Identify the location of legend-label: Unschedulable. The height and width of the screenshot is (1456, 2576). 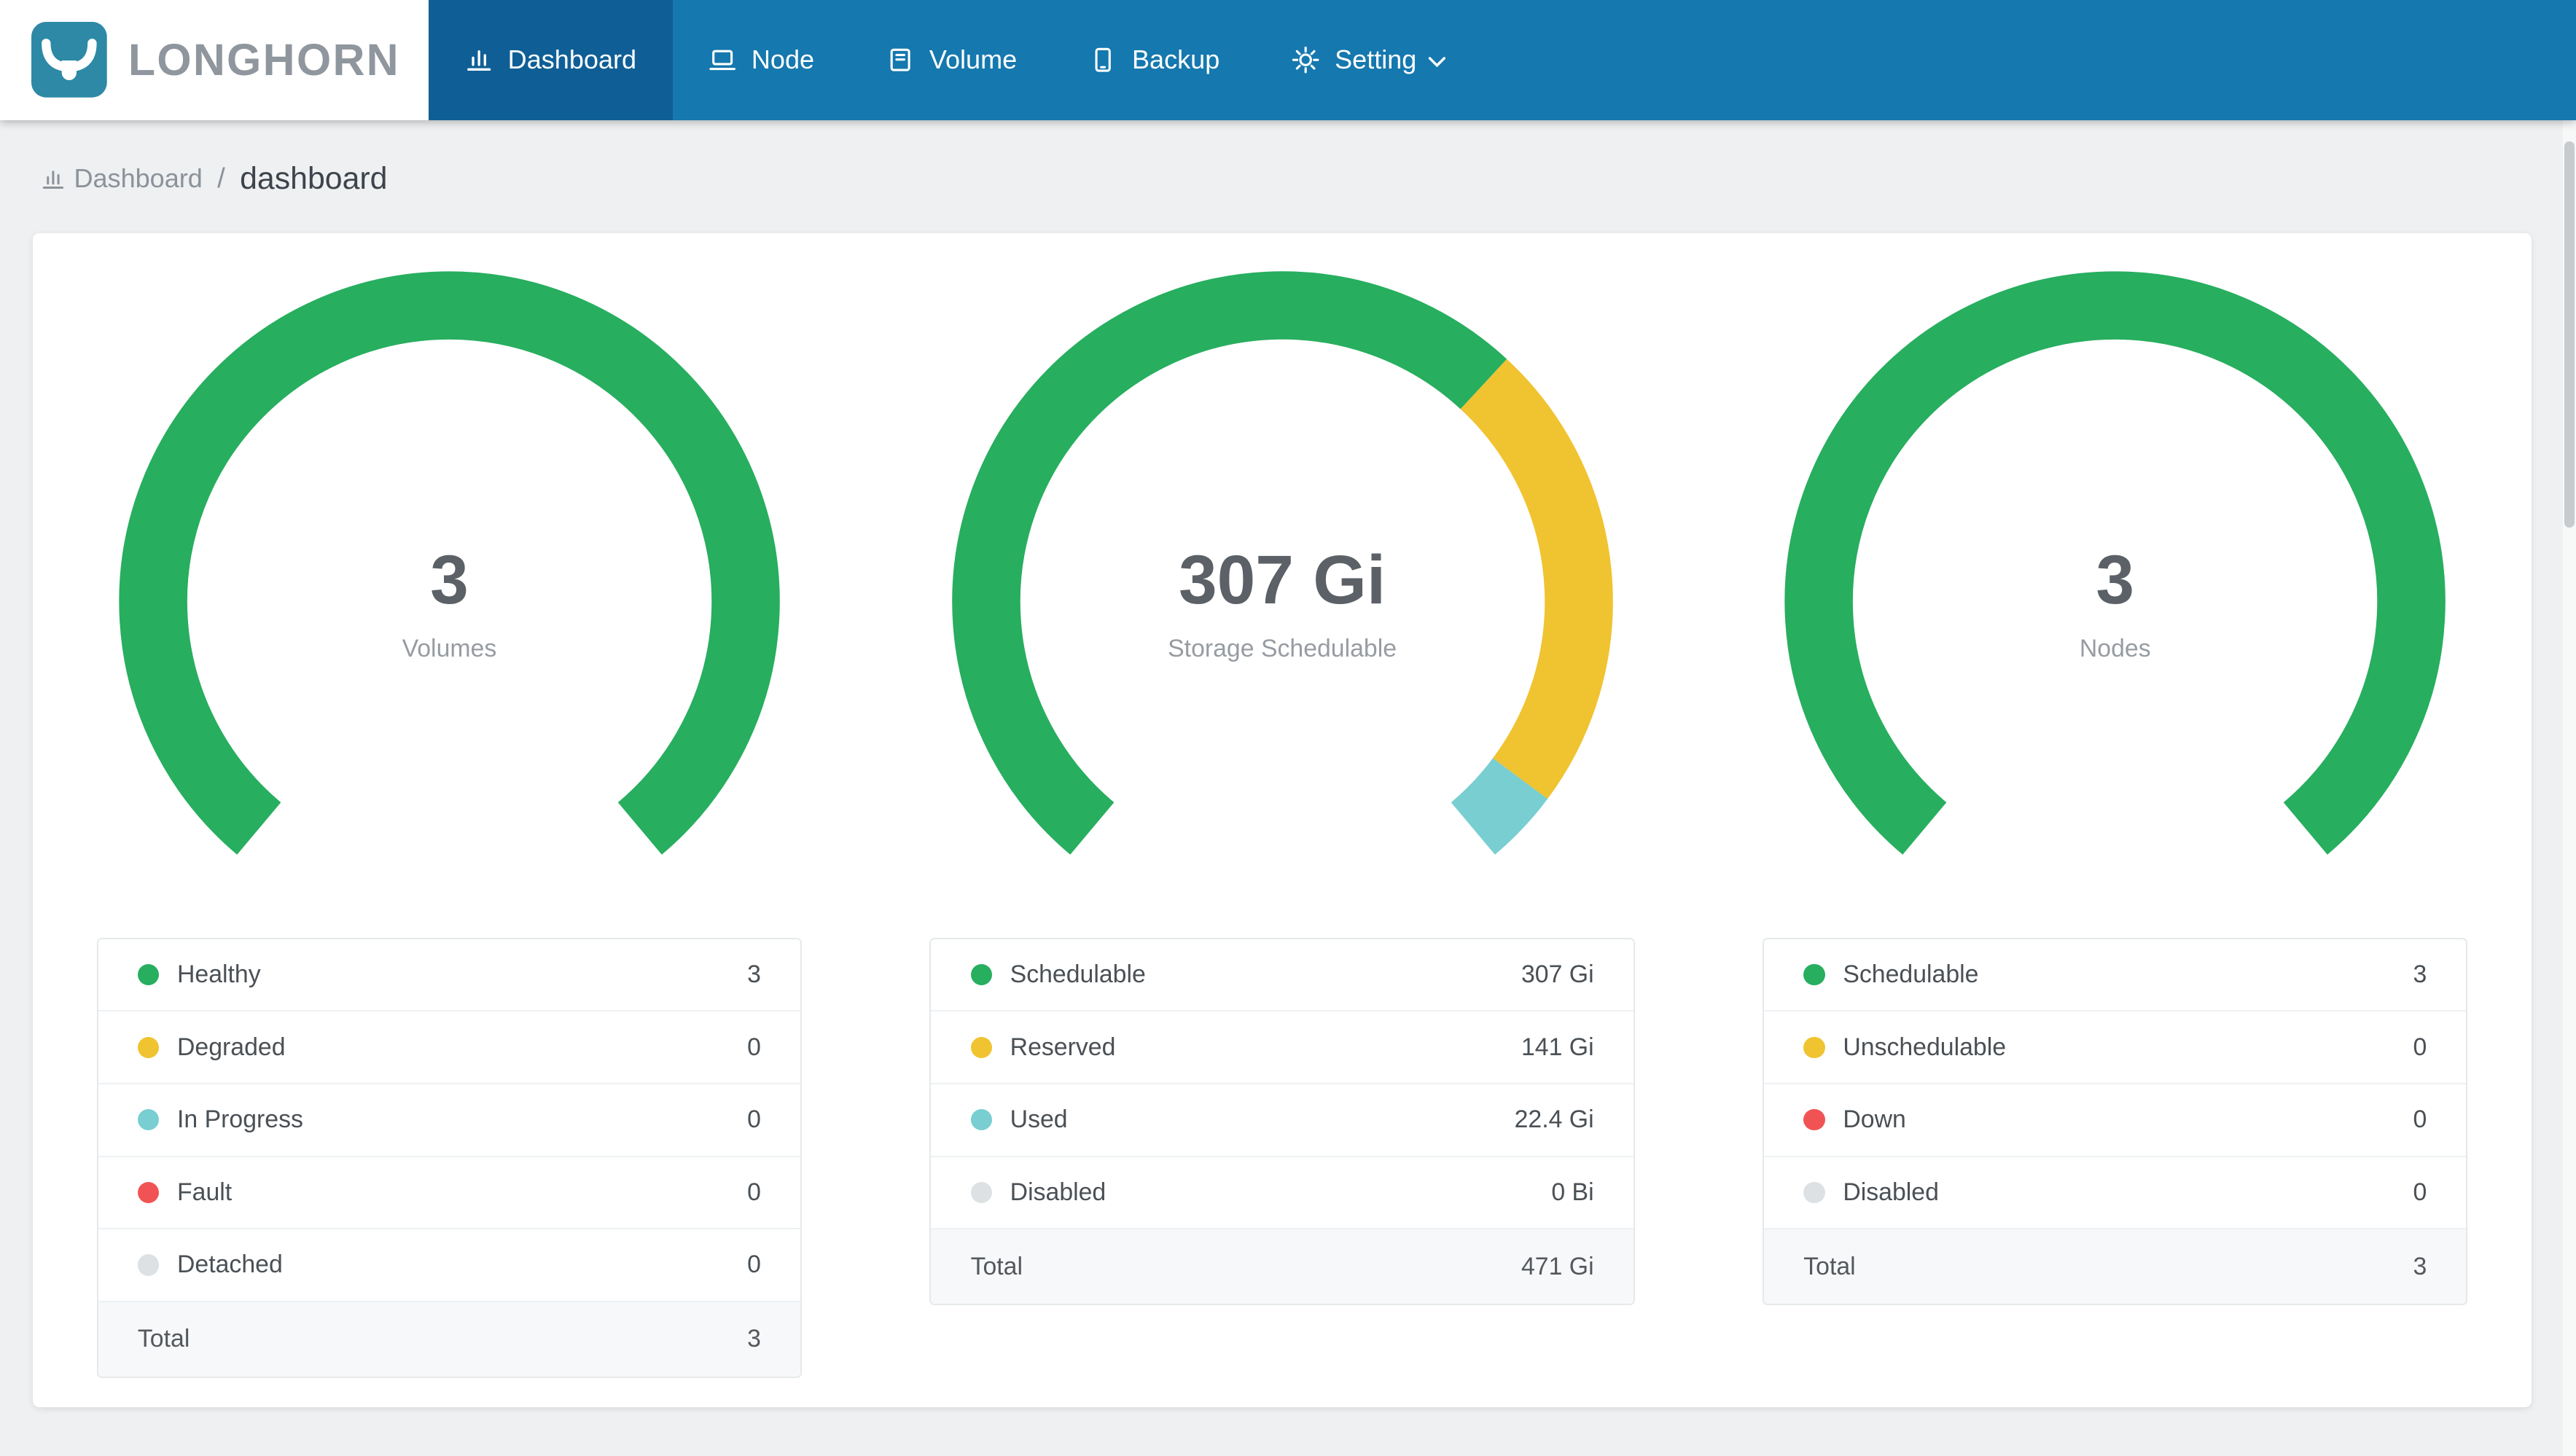
(1925, 1047).